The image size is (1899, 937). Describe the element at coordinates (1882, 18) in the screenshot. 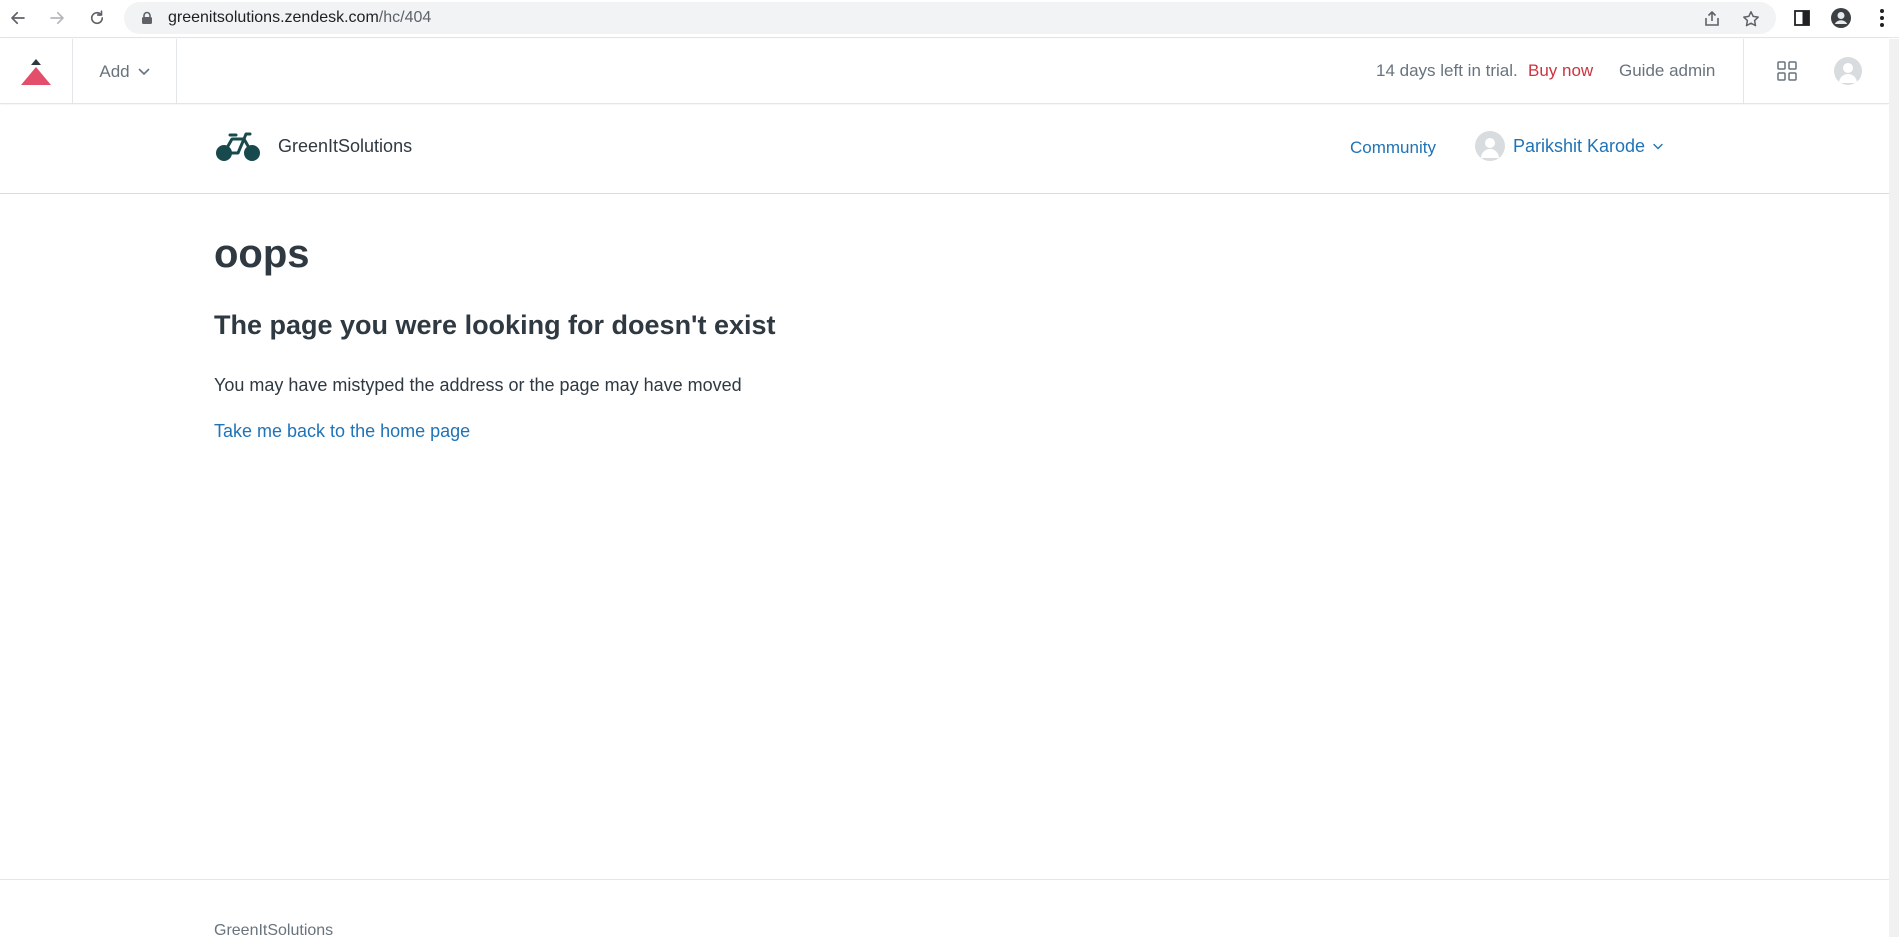

I see `kebab-menu-icon` at that location.